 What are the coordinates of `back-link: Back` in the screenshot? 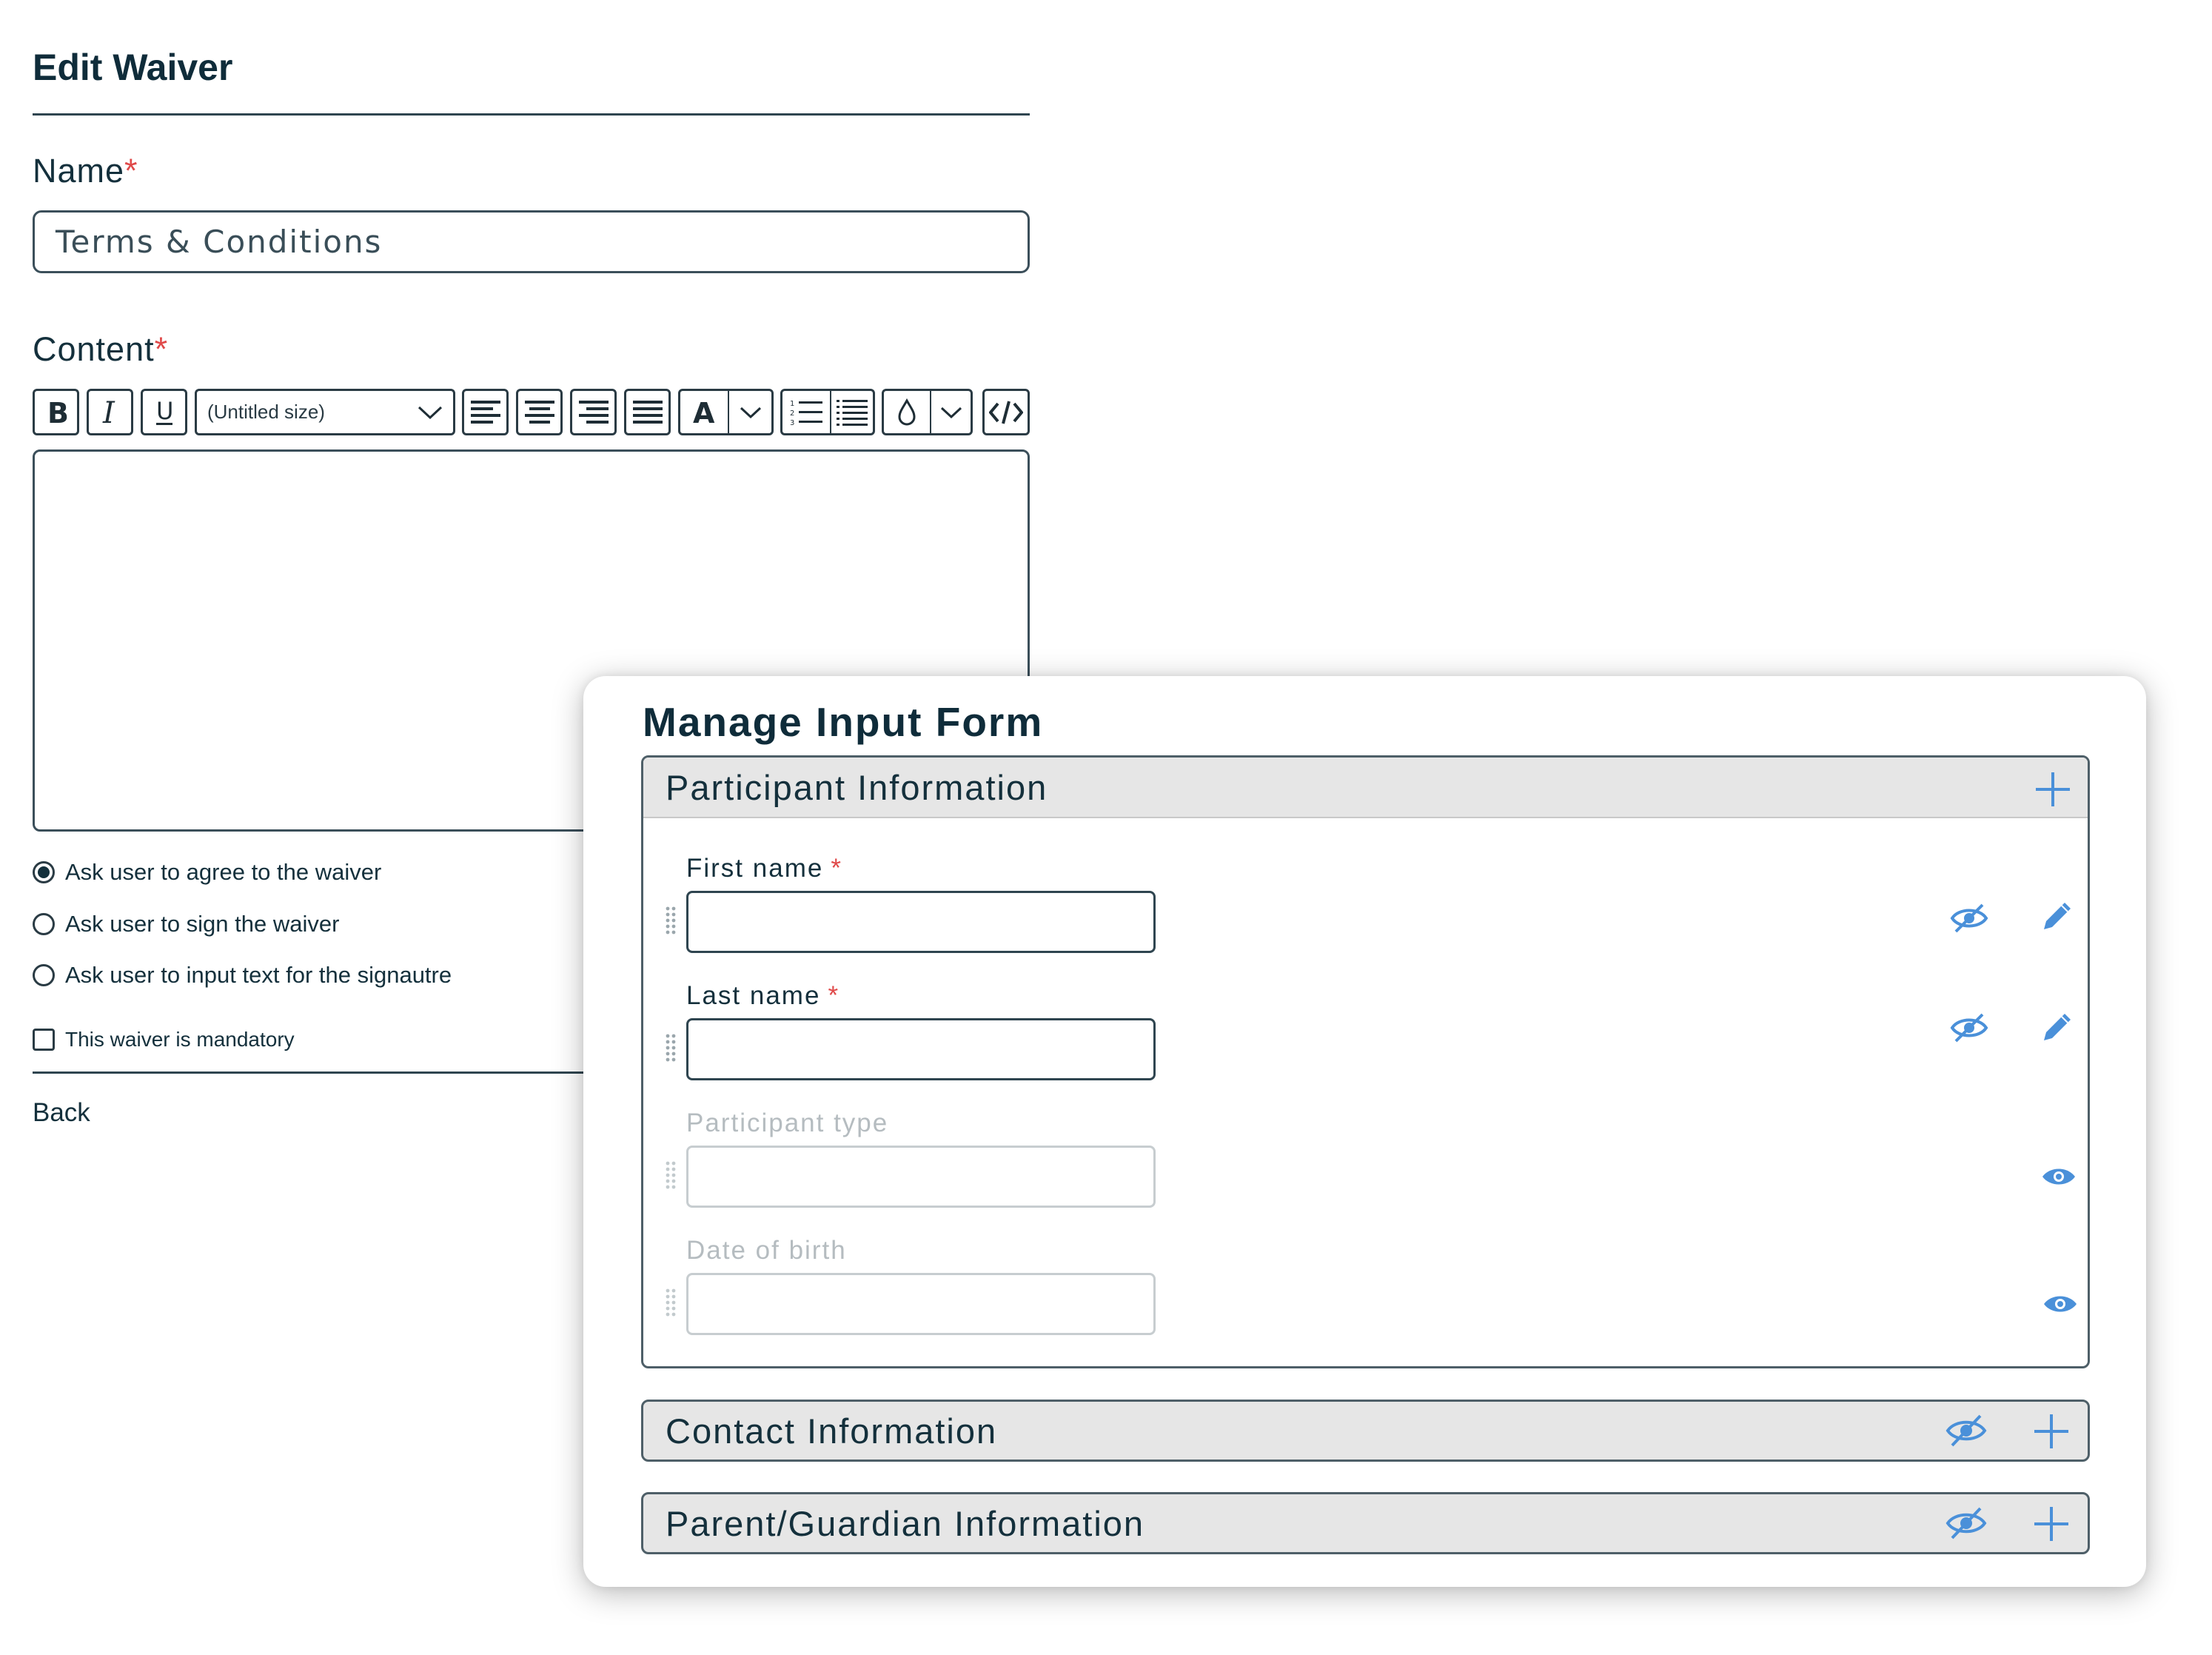 It's located at (61, 1113).